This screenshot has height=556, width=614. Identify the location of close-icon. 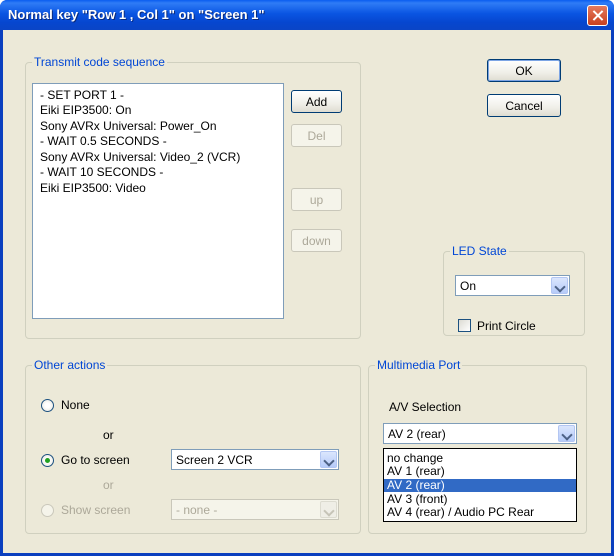
(597, 15).